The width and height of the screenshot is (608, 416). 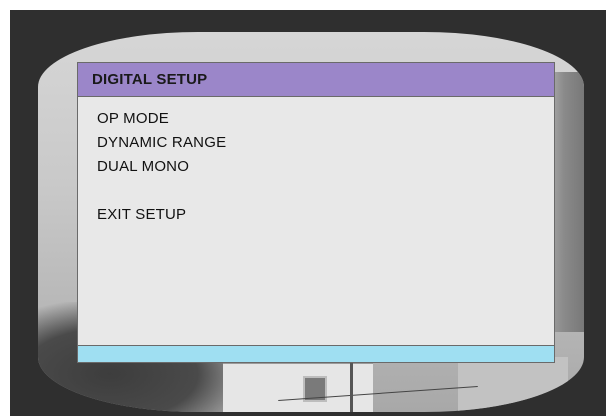 I want to click on background-pole, so click(x=351, y=385).